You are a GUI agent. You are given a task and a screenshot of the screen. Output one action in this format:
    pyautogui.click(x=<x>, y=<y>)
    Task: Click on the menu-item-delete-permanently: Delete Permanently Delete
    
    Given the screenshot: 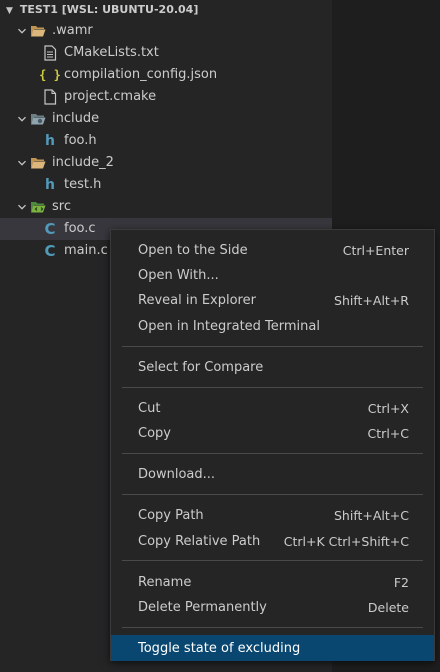 What is the action you would take?
    pyautogui.click(x=272, y=607)
    